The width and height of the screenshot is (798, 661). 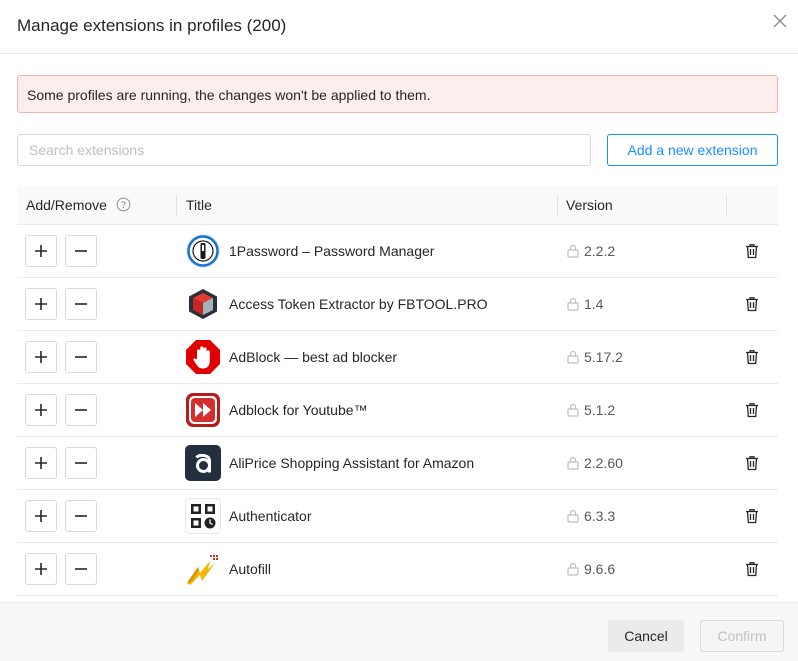 I want to click on table-row: Access Token Extractor by FBTOOL.PRO 1.4, so click(x=397, y=304).